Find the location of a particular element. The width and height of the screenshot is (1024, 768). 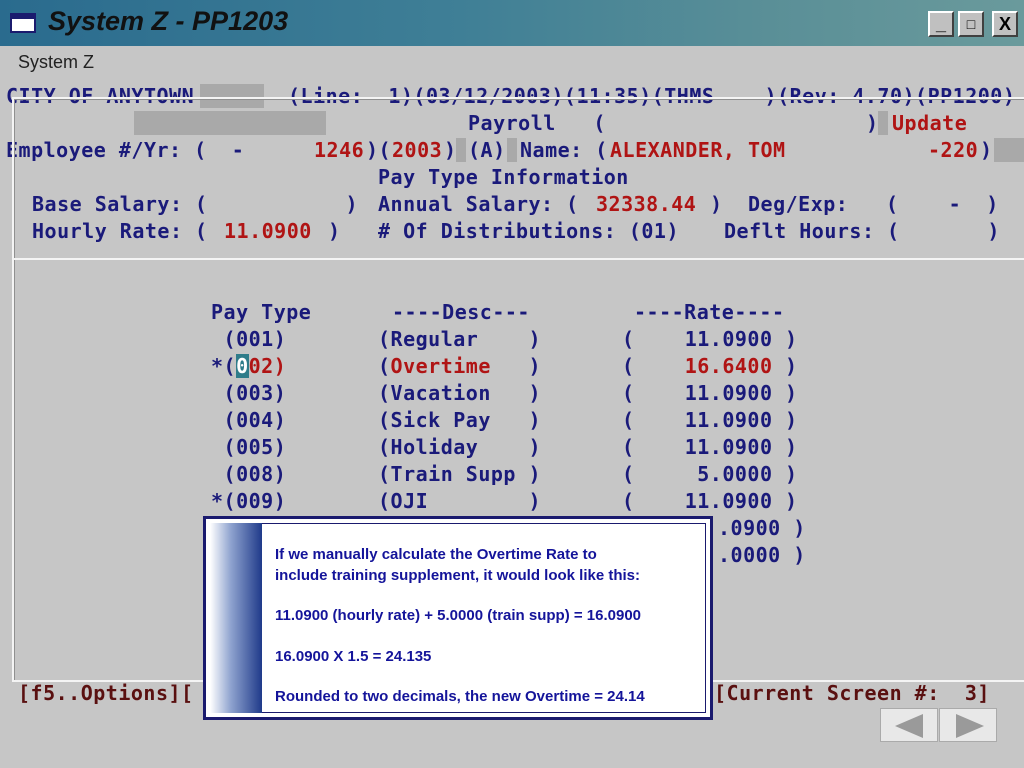

pay-type-desc: (Regular ) is located at coordinates (460, 339).